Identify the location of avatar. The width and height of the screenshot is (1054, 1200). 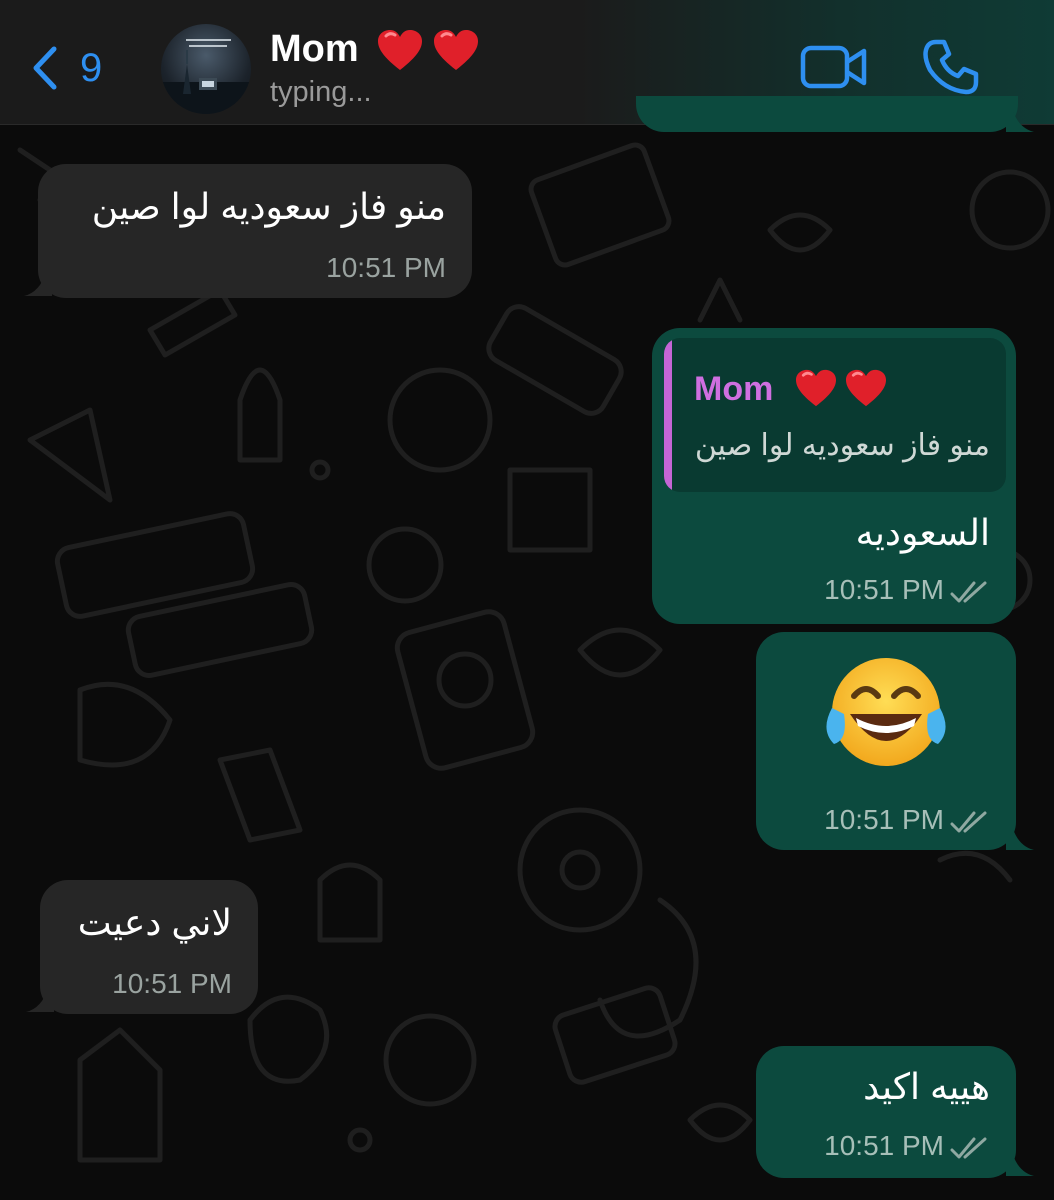
(206, 69).